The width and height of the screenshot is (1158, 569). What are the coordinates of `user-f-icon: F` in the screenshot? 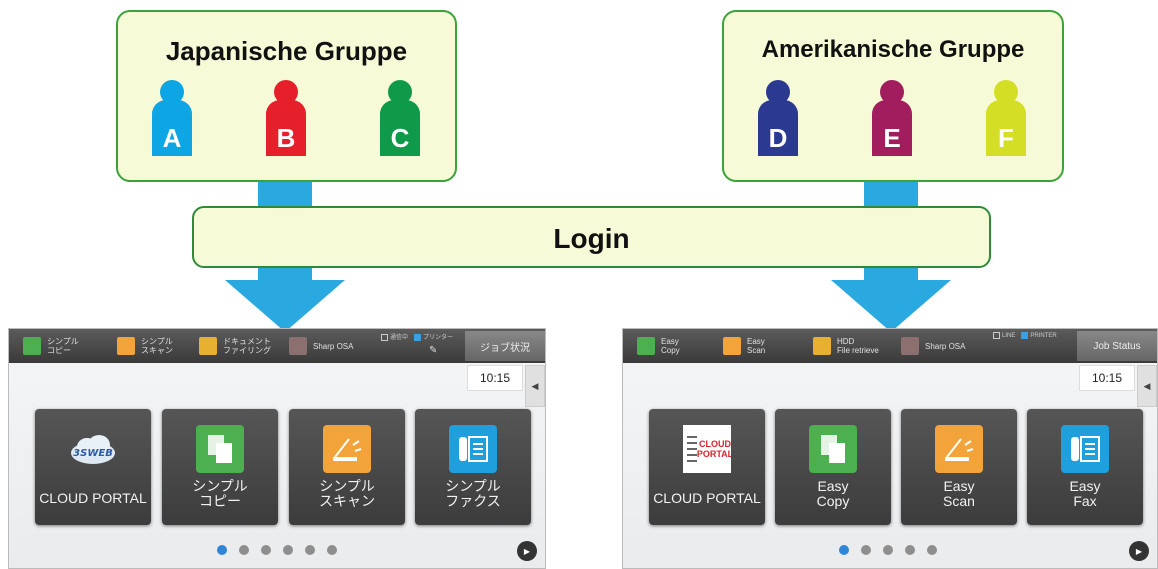 It's located at (1007, 119).